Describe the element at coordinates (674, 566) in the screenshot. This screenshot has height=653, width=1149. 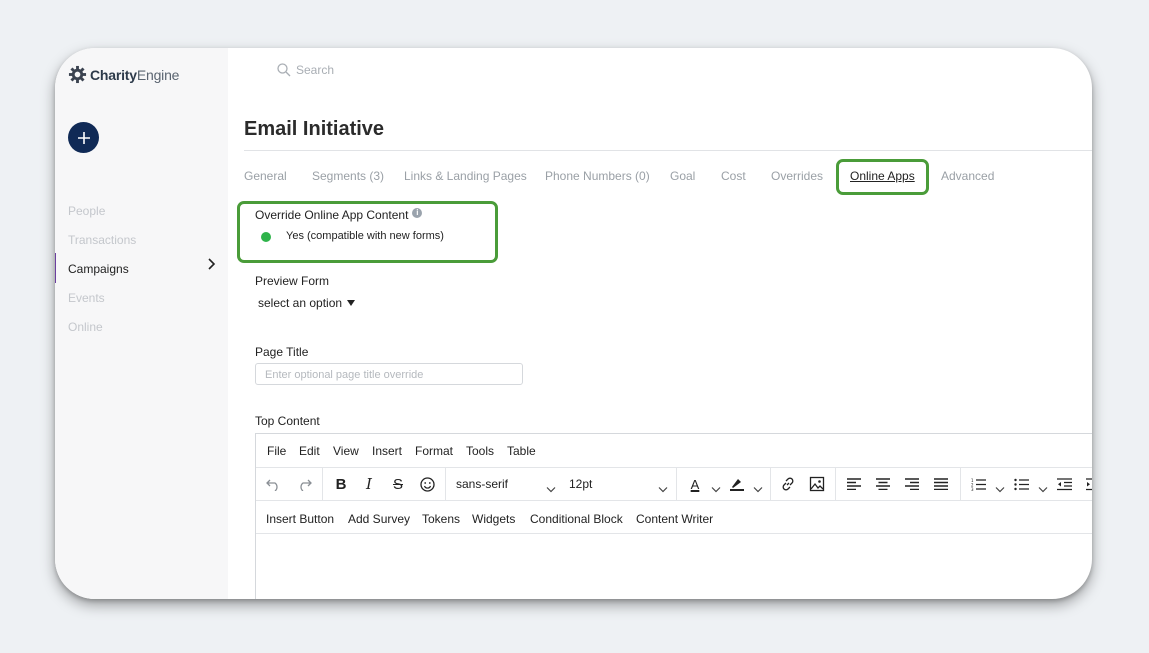
I see `editor-content-area` at that location.